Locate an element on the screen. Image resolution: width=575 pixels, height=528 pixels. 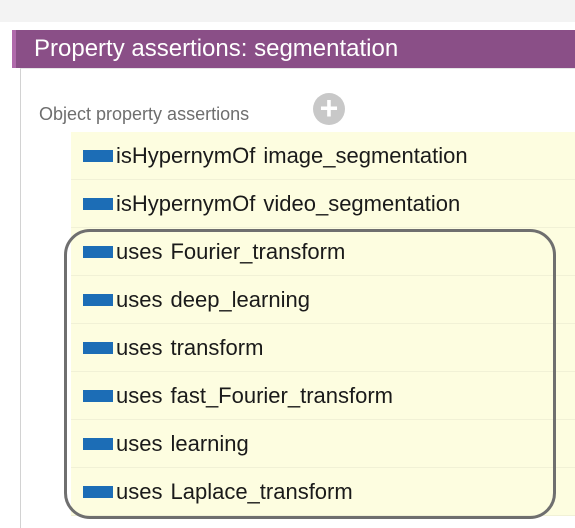
assertion-label: isHypernymOf image_segmentation is located at coordinates (292, 156).